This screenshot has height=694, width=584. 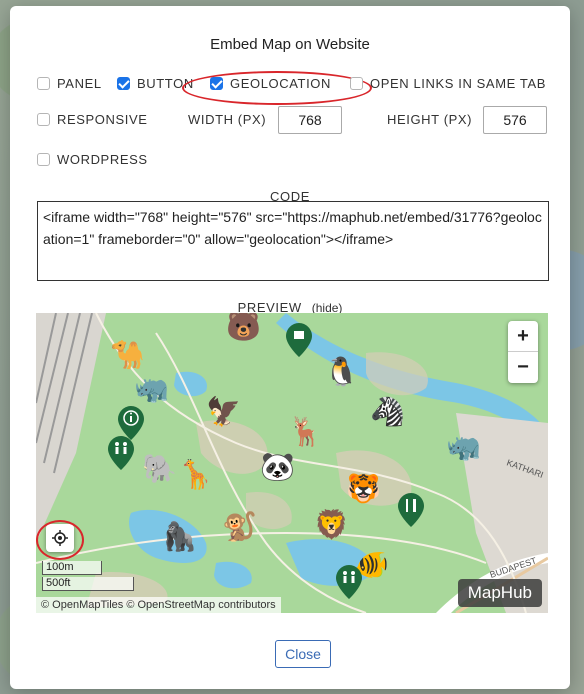 I want to click on zoom-control: + −, so click(x=523, y=352).